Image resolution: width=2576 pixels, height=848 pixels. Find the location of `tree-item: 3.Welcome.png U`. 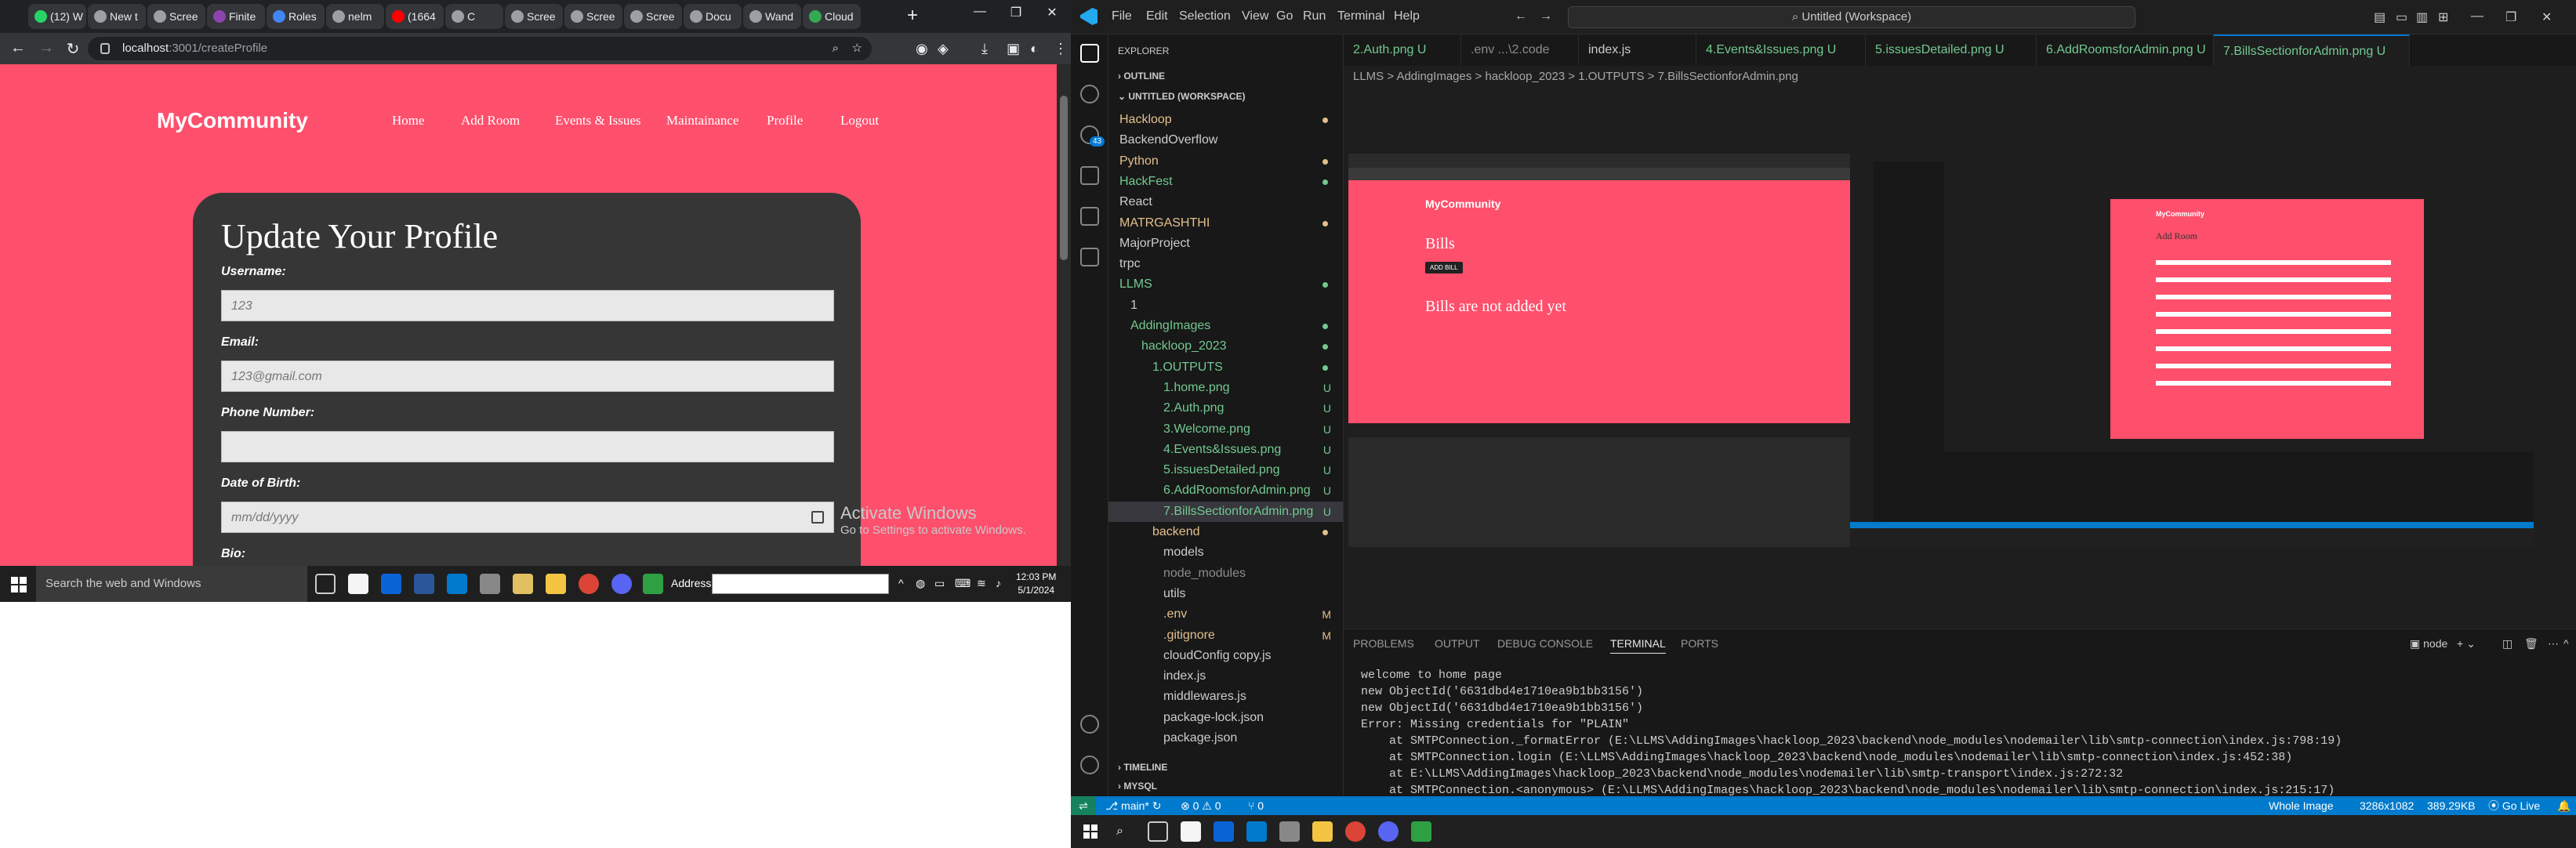

tree-item: 3.Welcome.png U is located at coordinates (1225, 429).